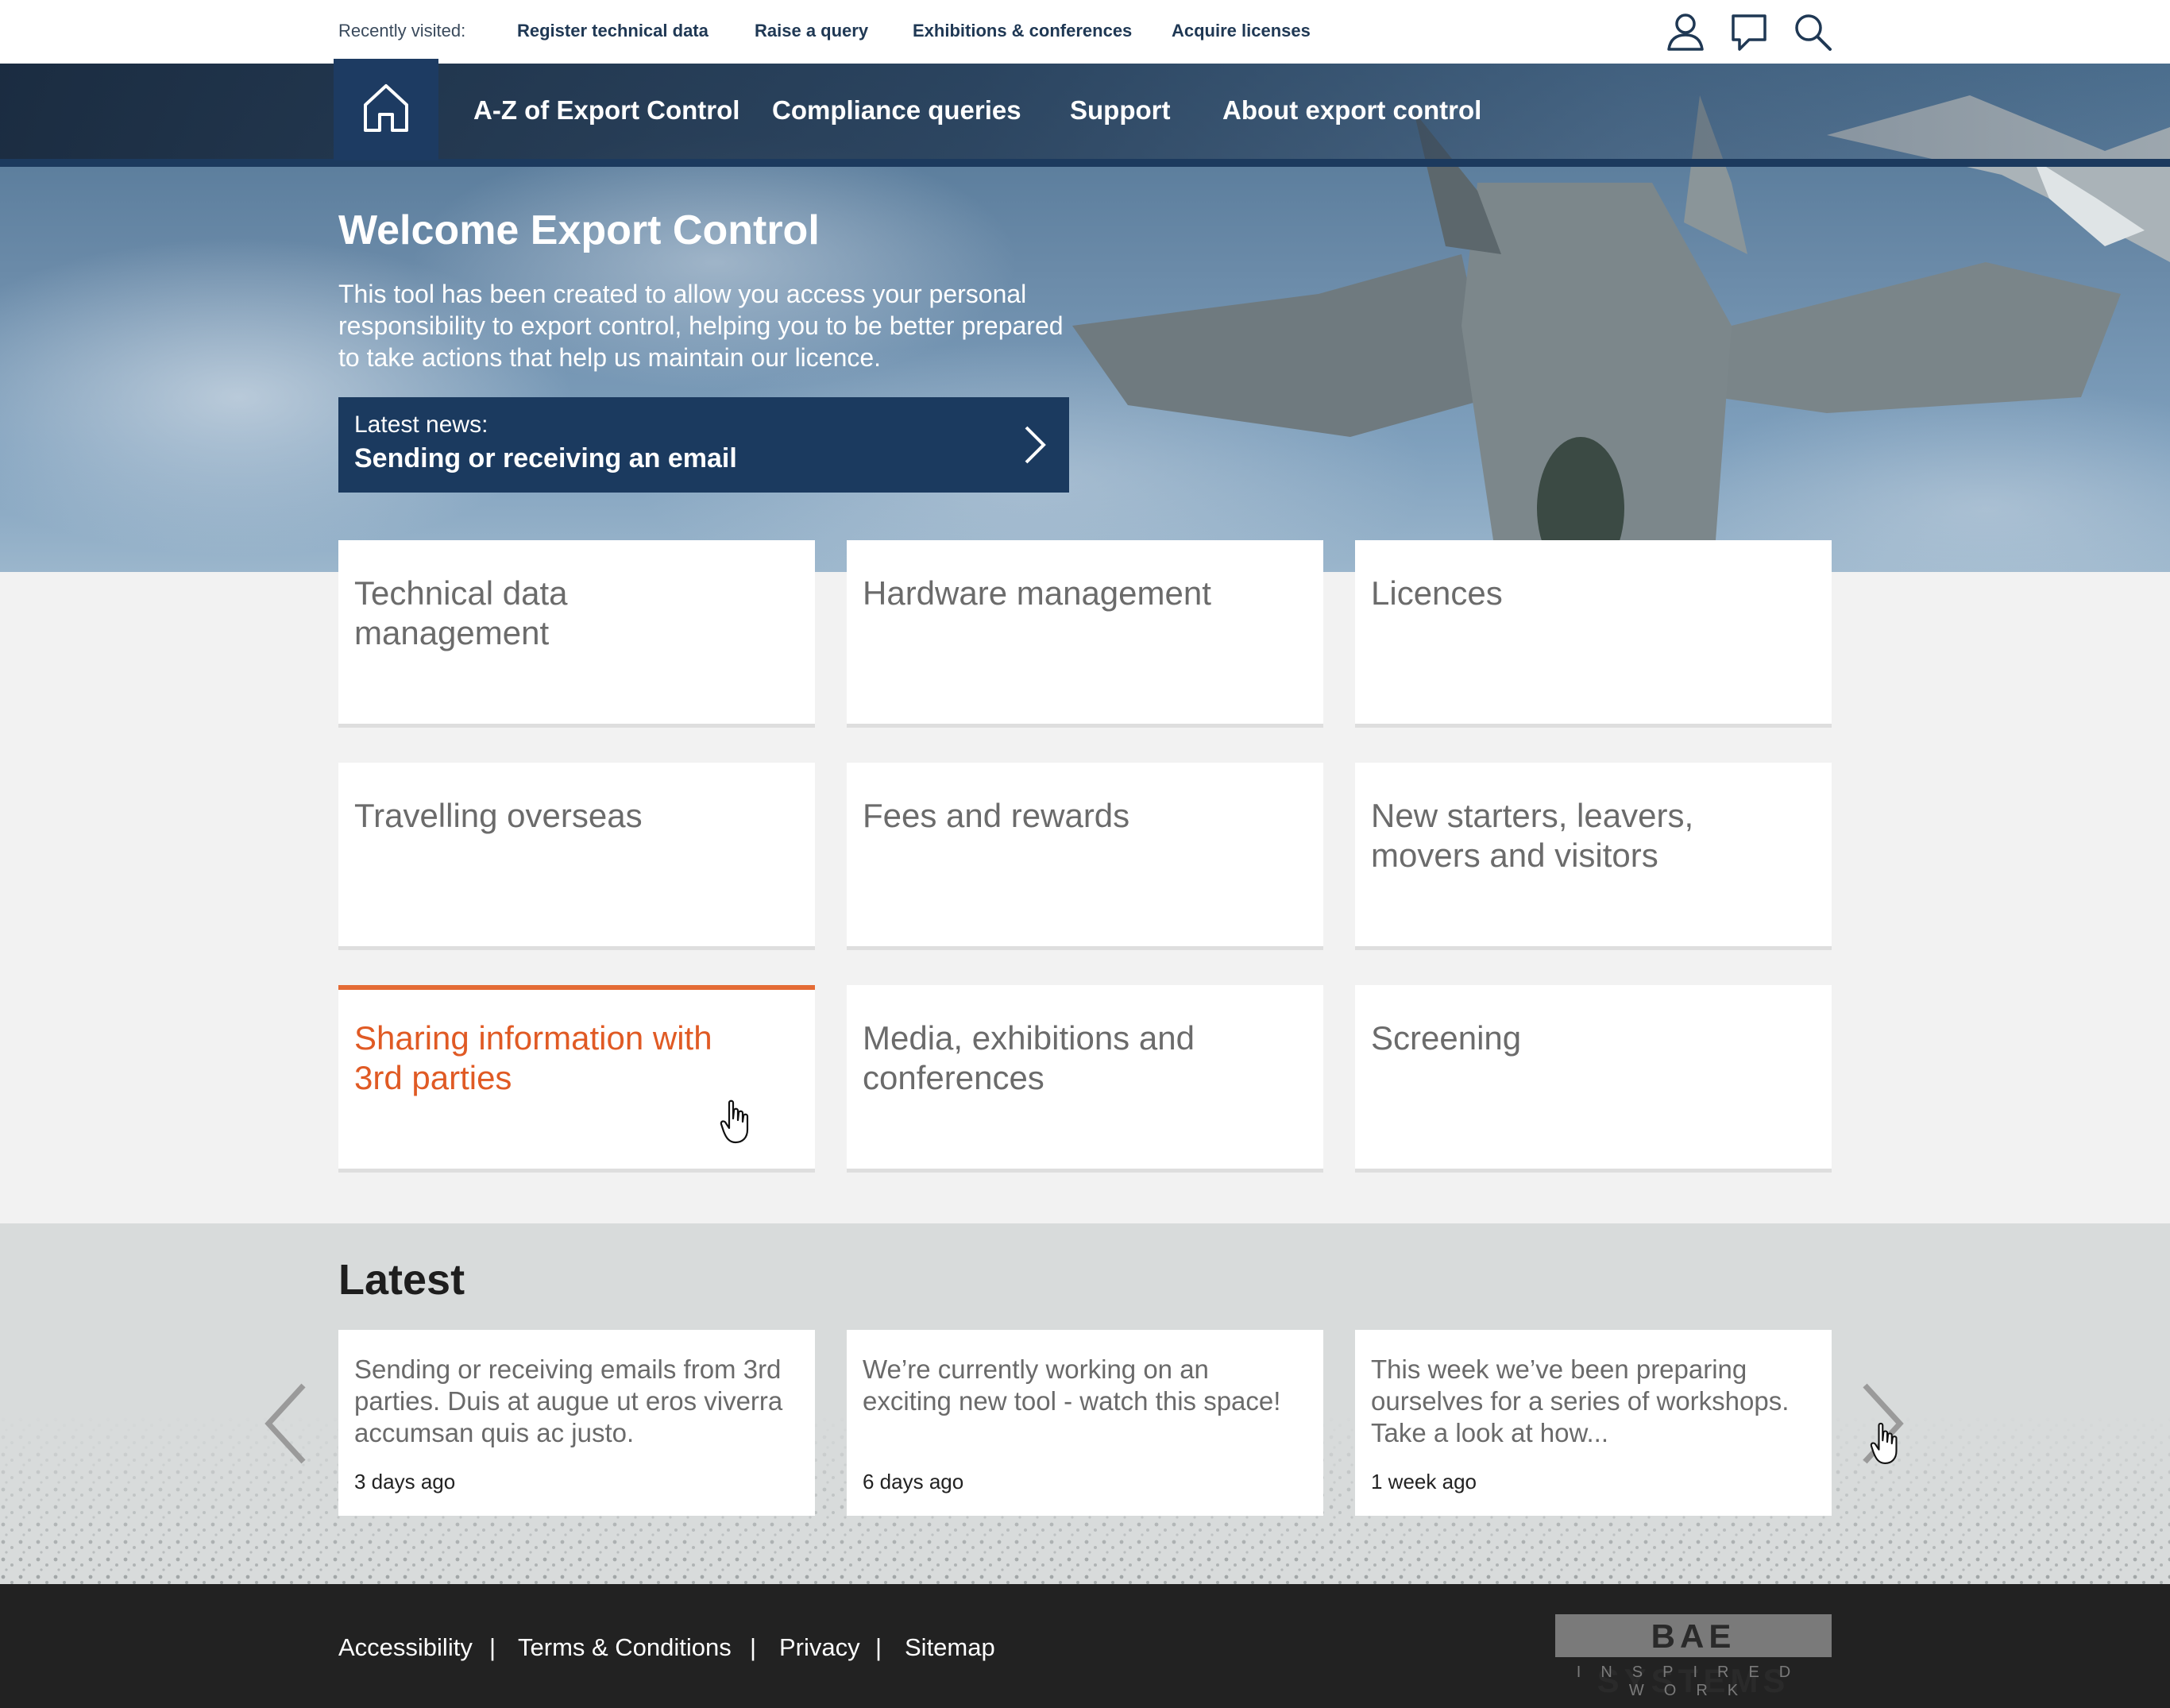 Image resolution: width=2170 pixels, height=1708 pixels. Describe the element at coordinates (402, 31) in the screenshot. I see `recently-visited-label: Recently visited:` at that location.